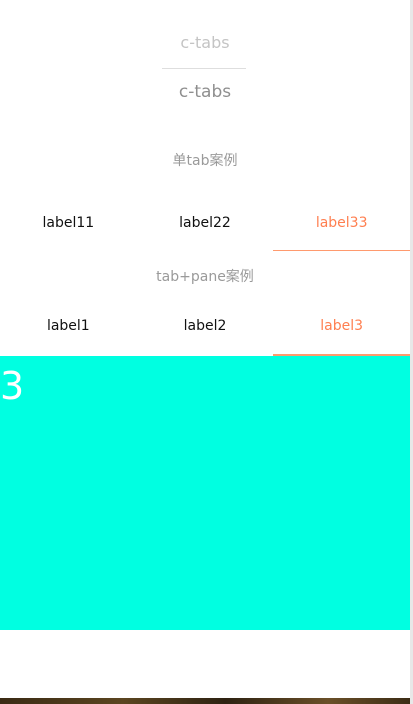  Describe the element at coordinates (205, 277) in the screenshot. I see `section-heading-tab-pane: tab+pane案例` at that location.